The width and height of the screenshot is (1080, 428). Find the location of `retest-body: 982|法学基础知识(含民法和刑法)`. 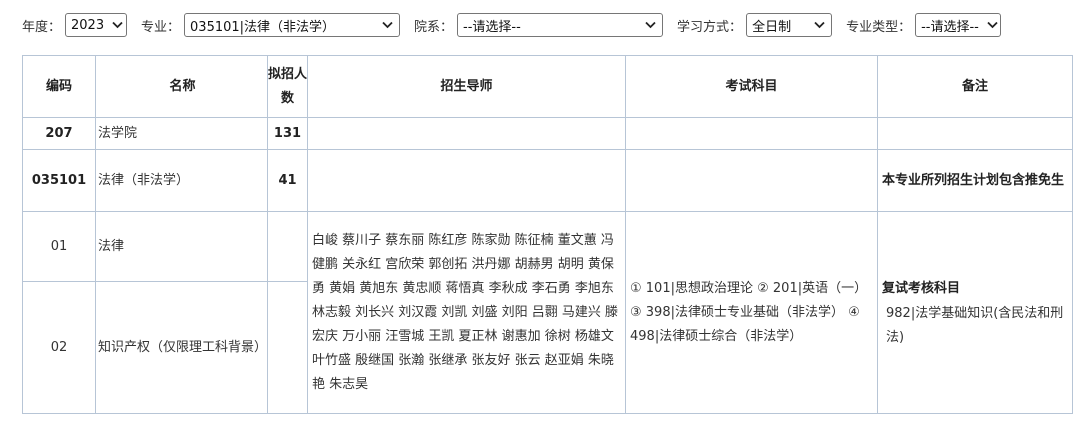

retest-body: 982|法学基础知识(含民法和刑法) is located at coordinates (975, 325).